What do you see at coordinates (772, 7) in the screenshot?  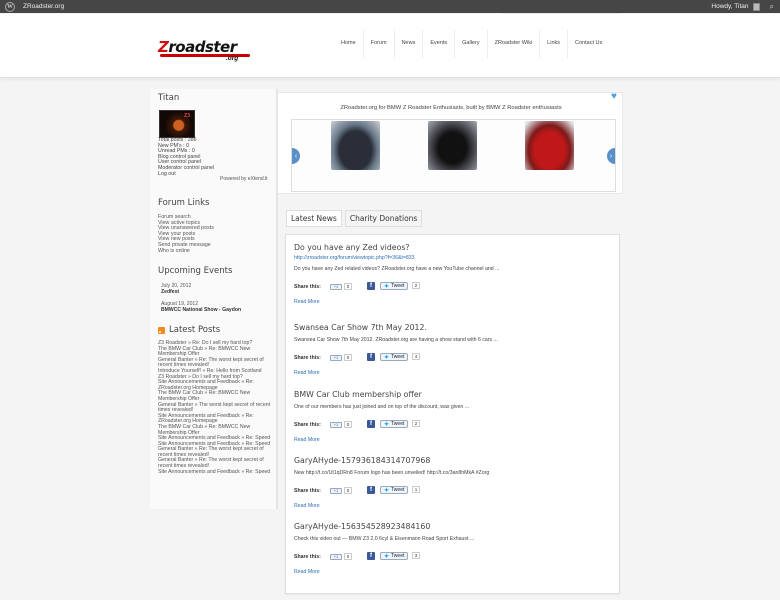 I see `search-icon: ⌕` at bounding box center [772, 7].